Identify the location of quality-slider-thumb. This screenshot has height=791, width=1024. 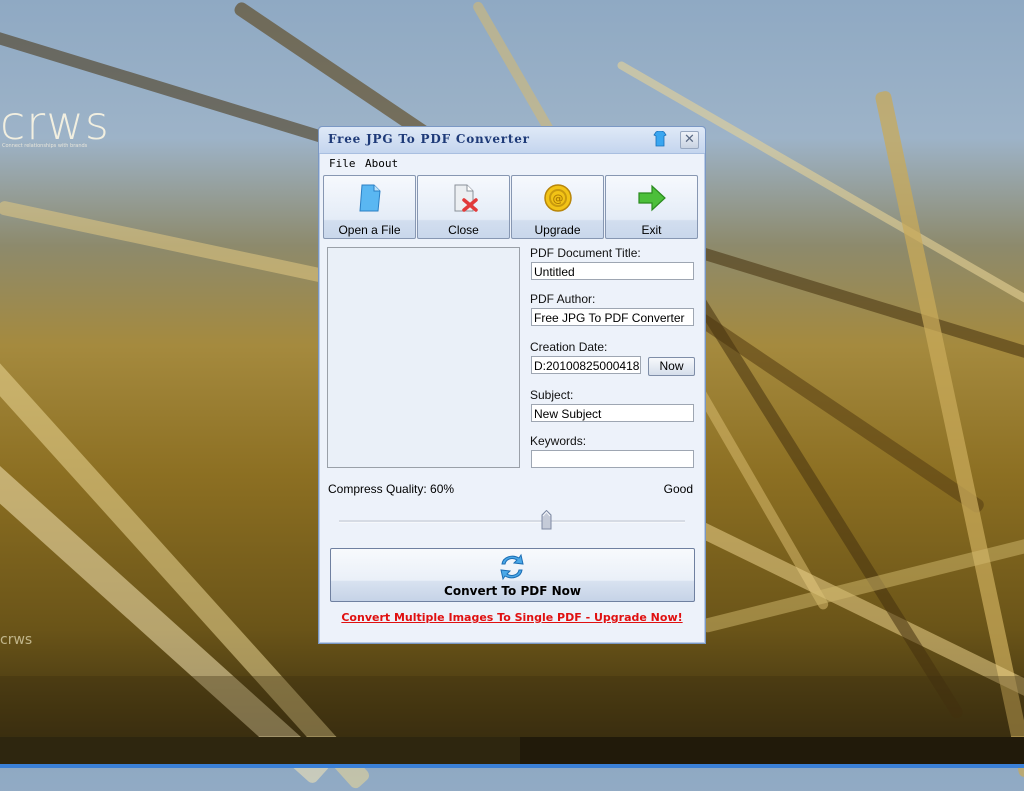
(546, 519).